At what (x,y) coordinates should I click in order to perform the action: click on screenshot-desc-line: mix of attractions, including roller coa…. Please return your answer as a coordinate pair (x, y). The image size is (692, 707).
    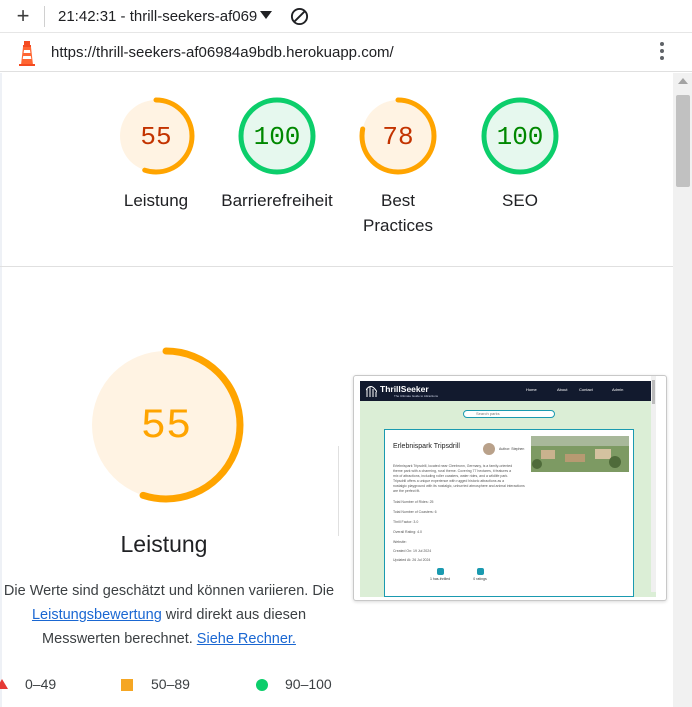
    Looking at the image, I should click on (451, 476).